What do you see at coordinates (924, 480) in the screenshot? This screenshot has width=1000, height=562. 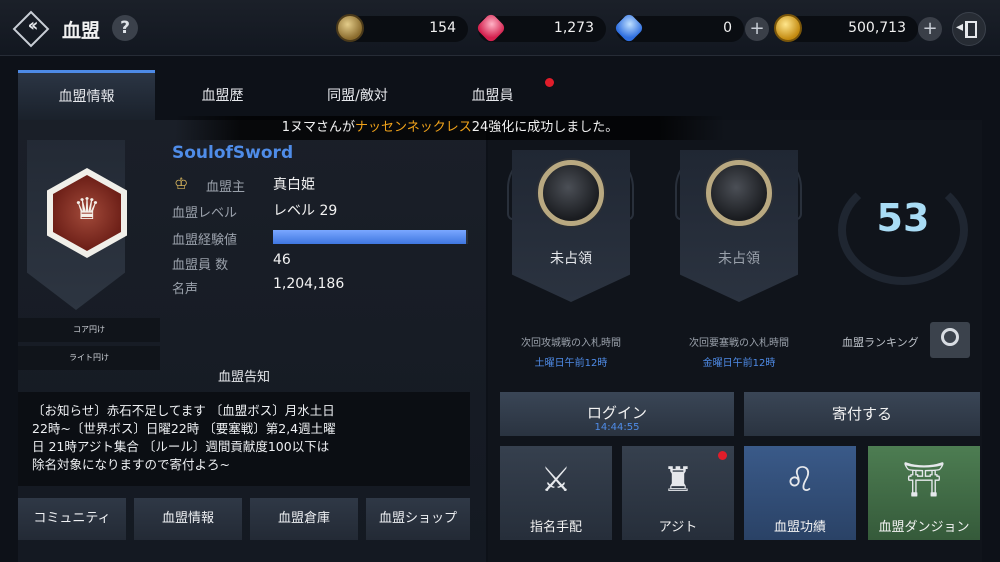 I see `dungeon-gate-icon: ⛩` at bounding box center [924, 480].